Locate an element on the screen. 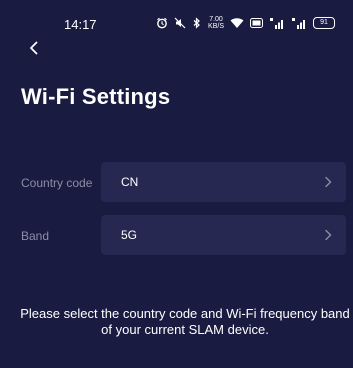 This screenshot has width=353, height=368. network-speed: 7.00 KB/S is located at coordinates (216, 23).